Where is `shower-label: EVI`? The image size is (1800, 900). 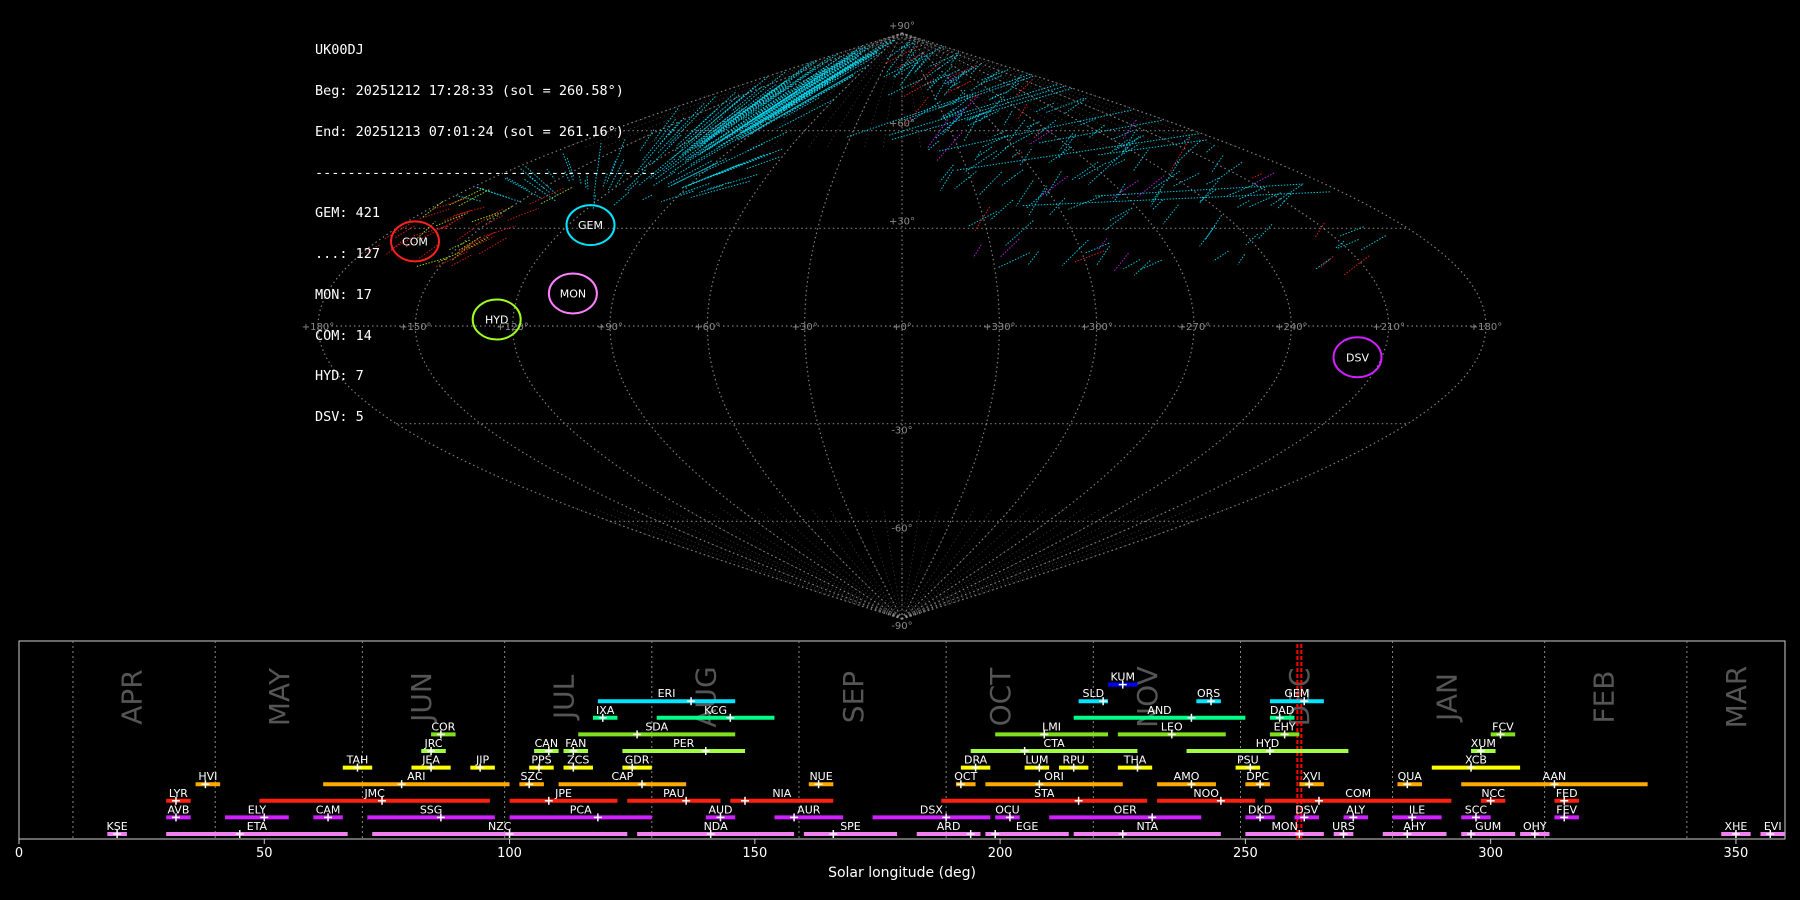 shower-label: EVI is located at coordinates (1773, 826).